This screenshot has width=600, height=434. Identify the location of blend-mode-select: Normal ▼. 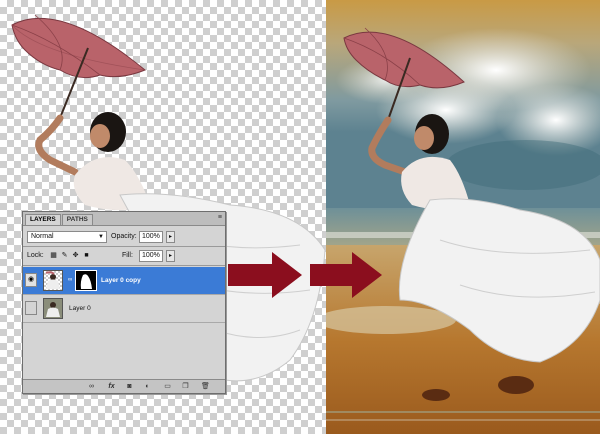
(67, 237).